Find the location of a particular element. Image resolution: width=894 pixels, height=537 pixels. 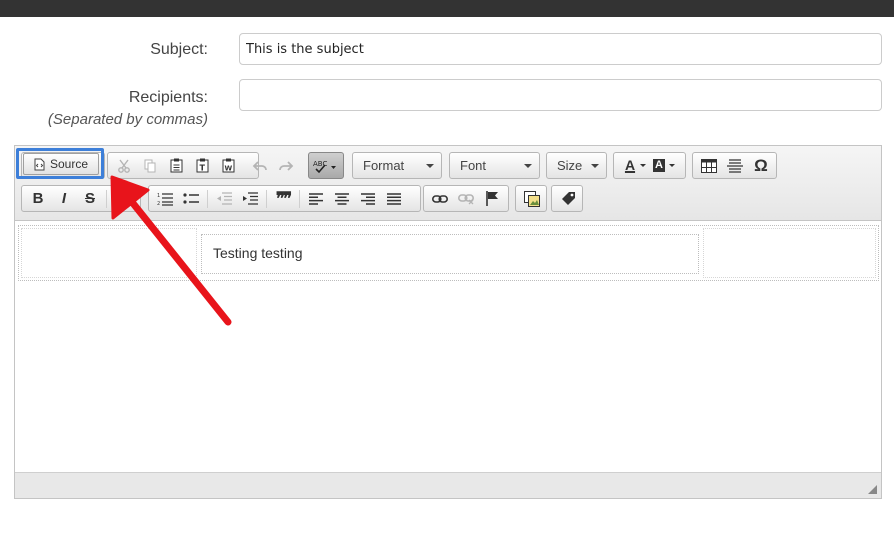

spellcheck-icon: ABC is located at coordinates (325, 166).